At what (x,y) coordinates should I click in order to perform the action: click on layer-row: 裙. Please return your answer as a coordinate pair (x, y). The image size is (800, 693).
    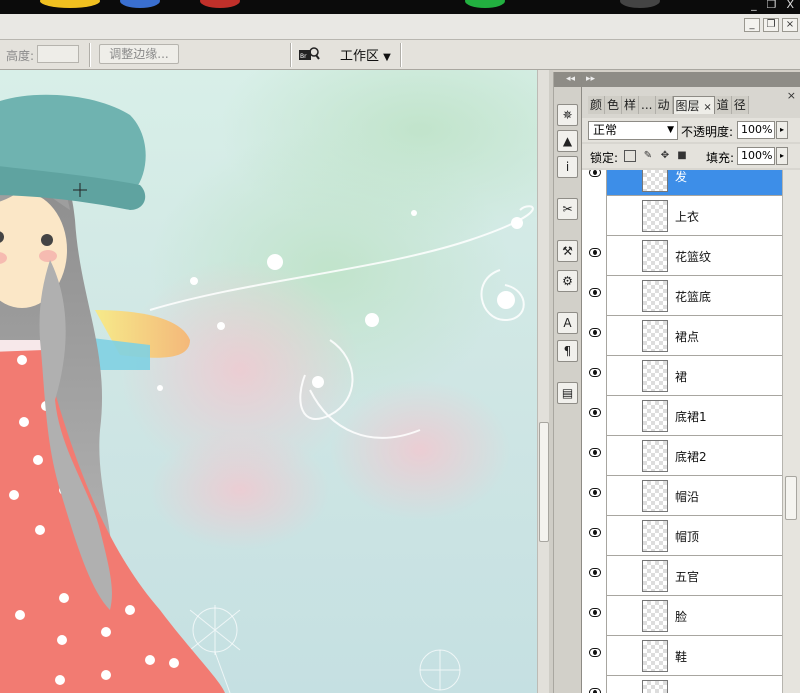
    Looking at the image, I should click on (682, 376).